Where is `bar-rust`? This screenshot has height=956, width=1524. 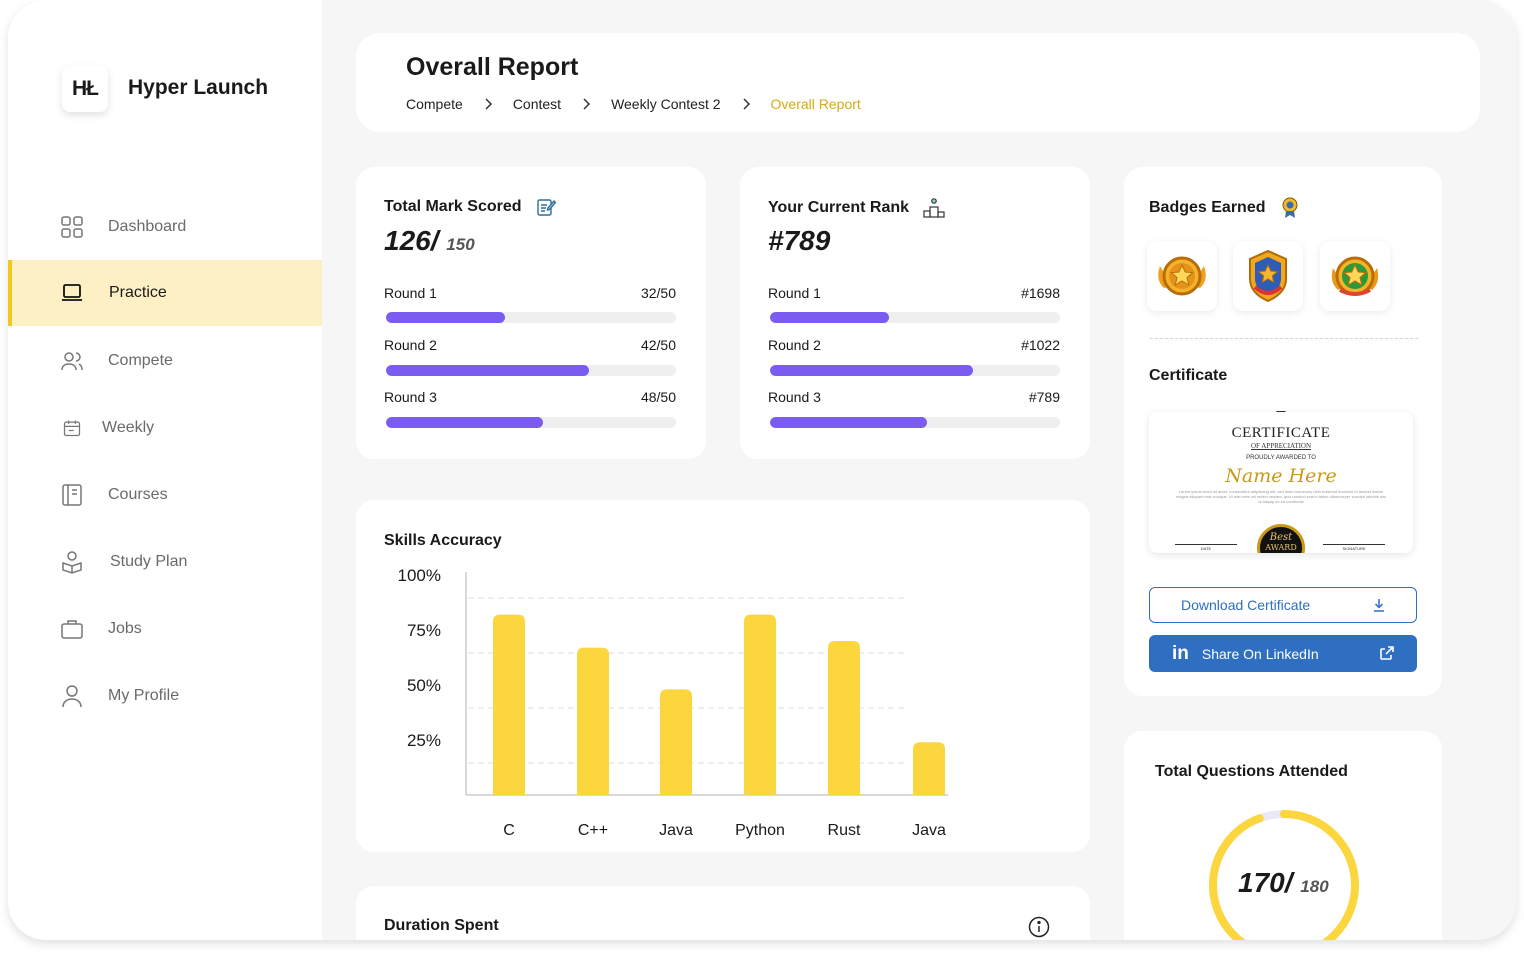 bar-rust is located at coordinates (844, 718).